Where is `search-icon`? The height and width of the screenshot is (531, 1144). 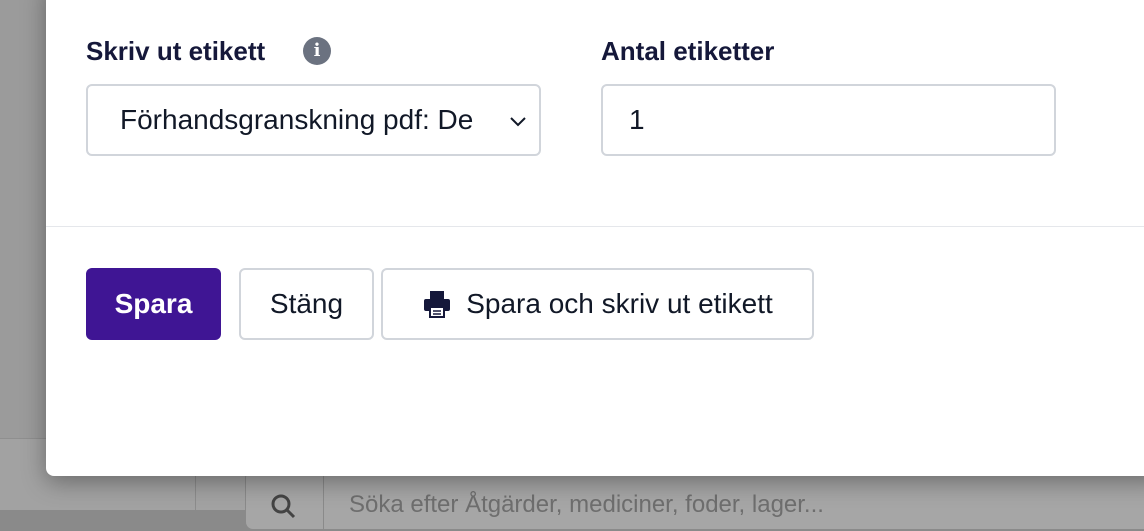 search-icon is located at coordinates (283, 506).